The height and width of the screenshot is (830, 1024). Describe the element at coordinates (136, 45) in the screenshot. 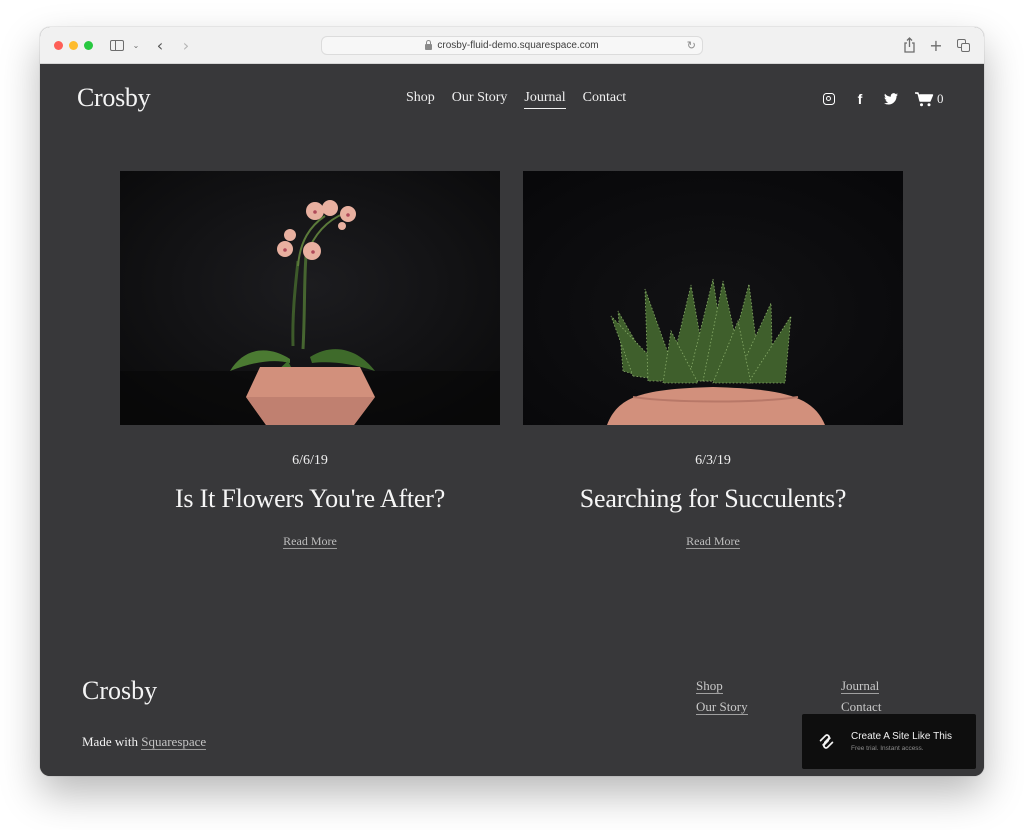

I see `chevron-down-icon: ⌄` at that location.